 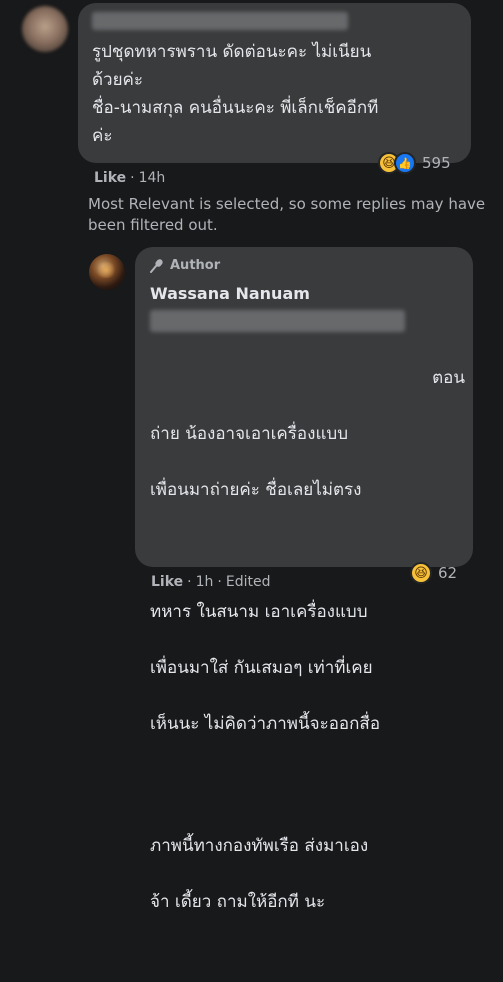 I want to click on author-avatar, so click(x=107, y=272).